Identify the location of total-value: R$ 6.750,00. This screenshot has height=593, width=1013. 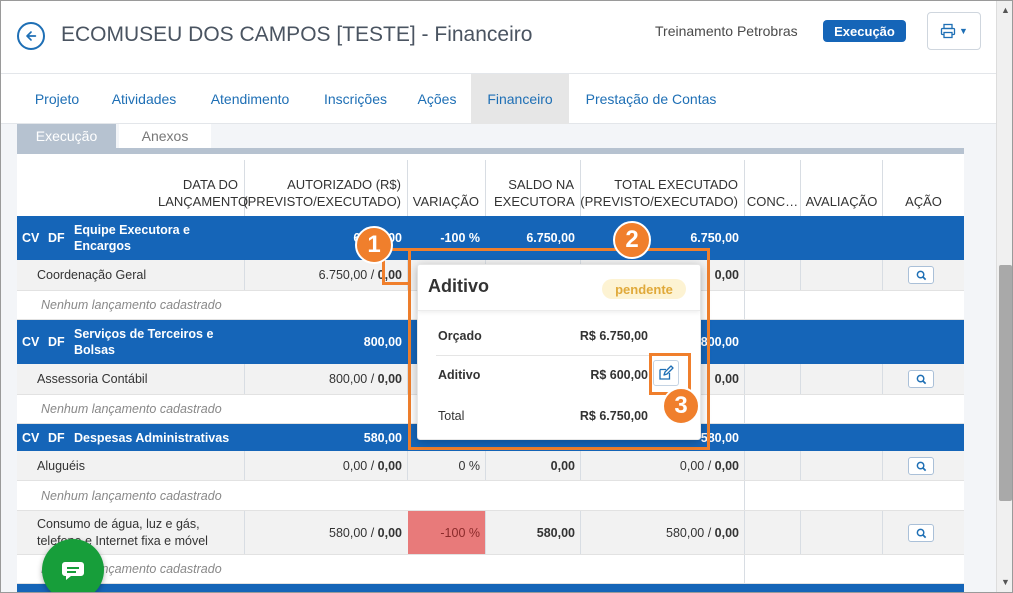
(613, 416).